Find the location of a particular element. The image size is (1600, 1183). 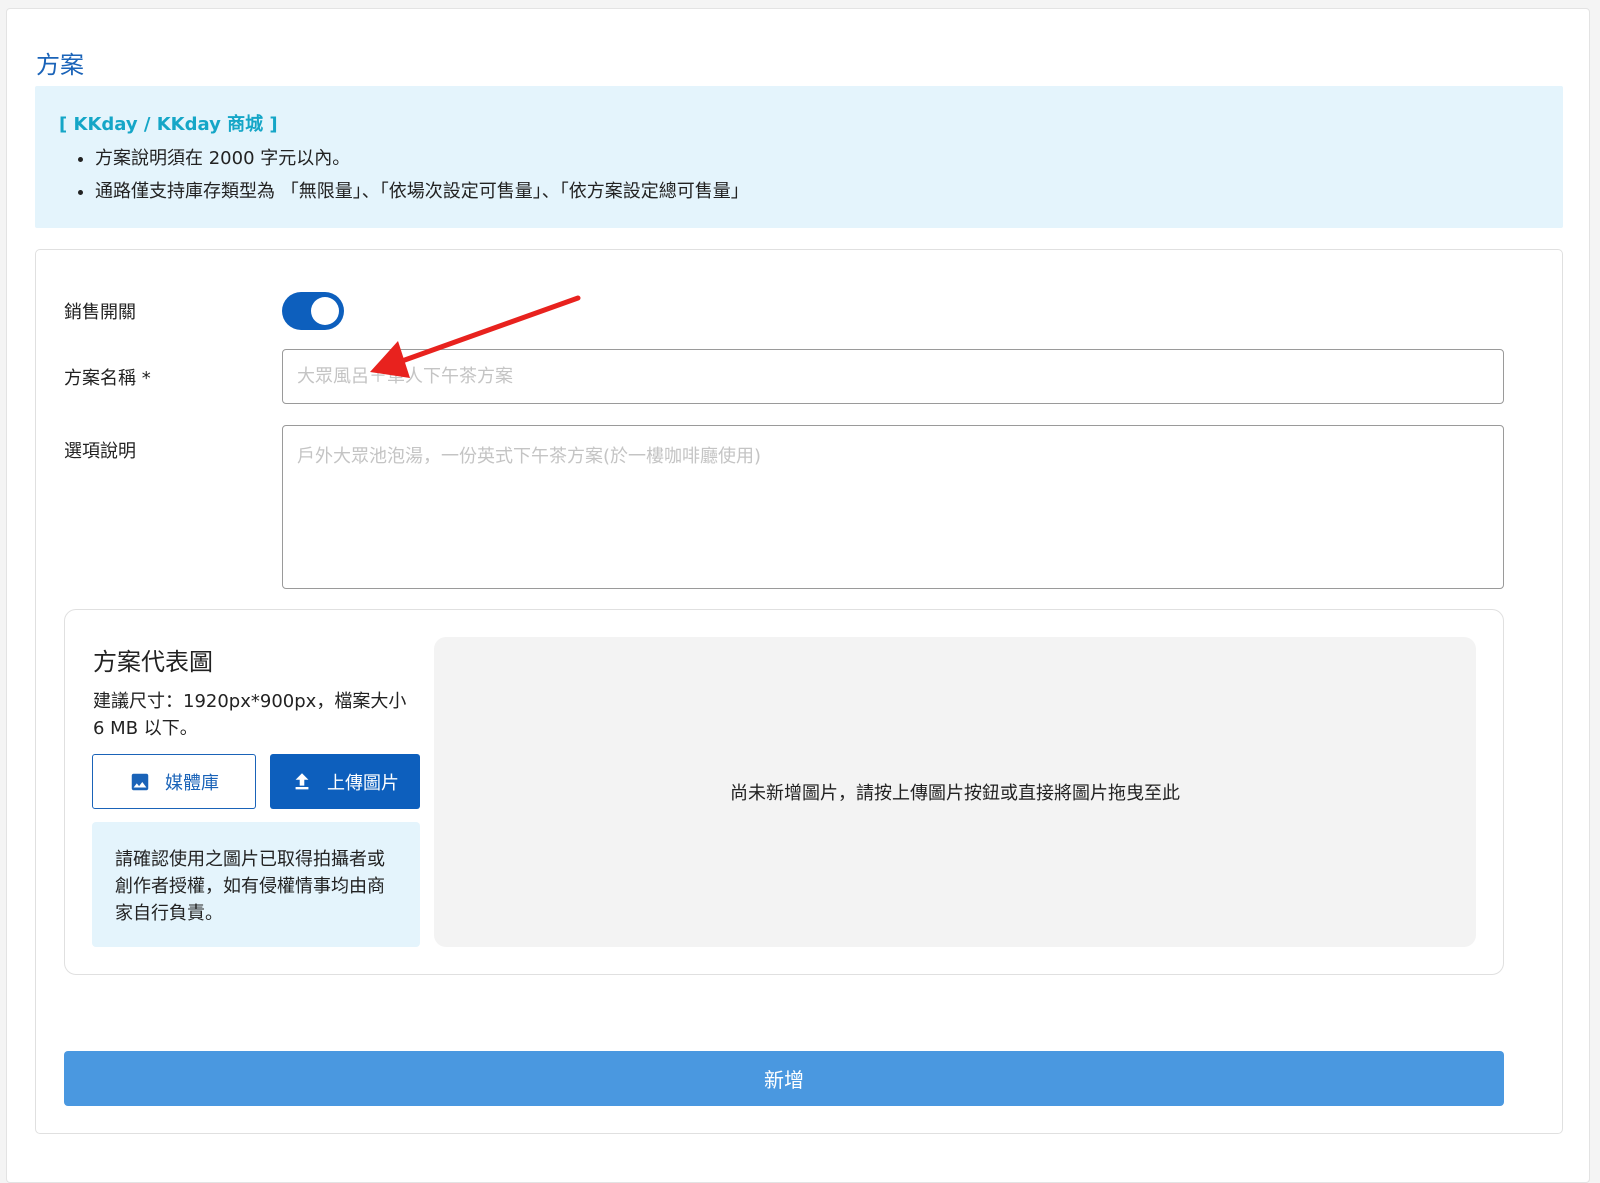

dropzone-text: 尚未新增圖片，請按上傳圖片按鈕或直接將圖片拖曳至此 is located at coordinates (955, 793).